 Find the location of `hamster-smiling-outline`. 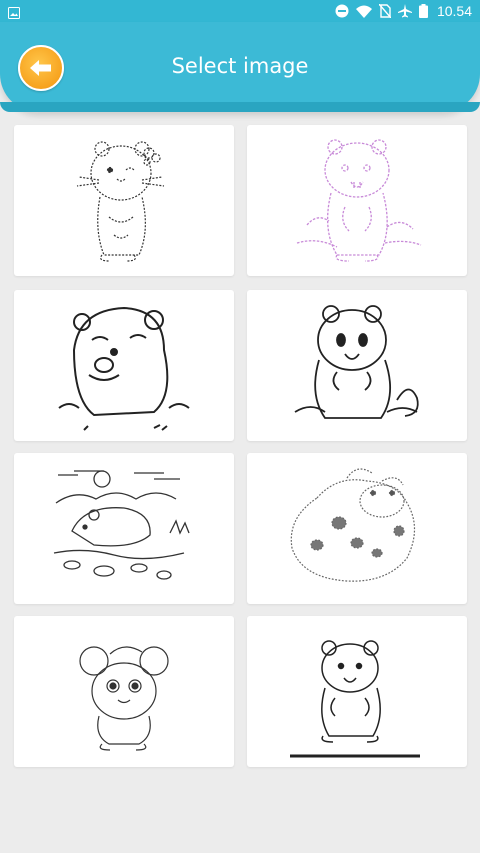

hamster-smiling-outline is located at coordinates (356, 362).